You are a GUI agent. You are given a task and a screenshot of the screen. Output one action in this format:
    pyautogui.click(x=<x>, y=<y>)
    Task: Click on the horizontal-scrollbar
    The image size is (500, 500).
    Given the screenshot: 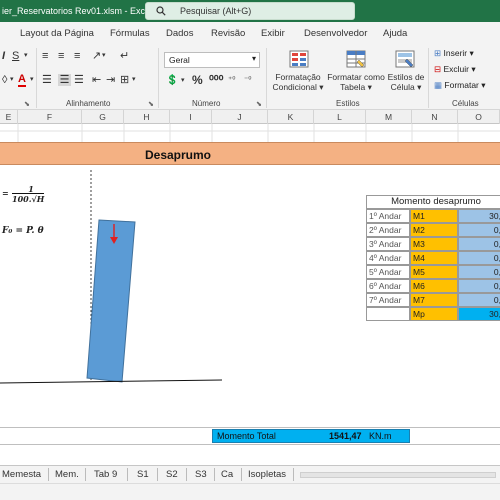 What is the action you would take?
    pyautogui.click(x=398, y=475)
    